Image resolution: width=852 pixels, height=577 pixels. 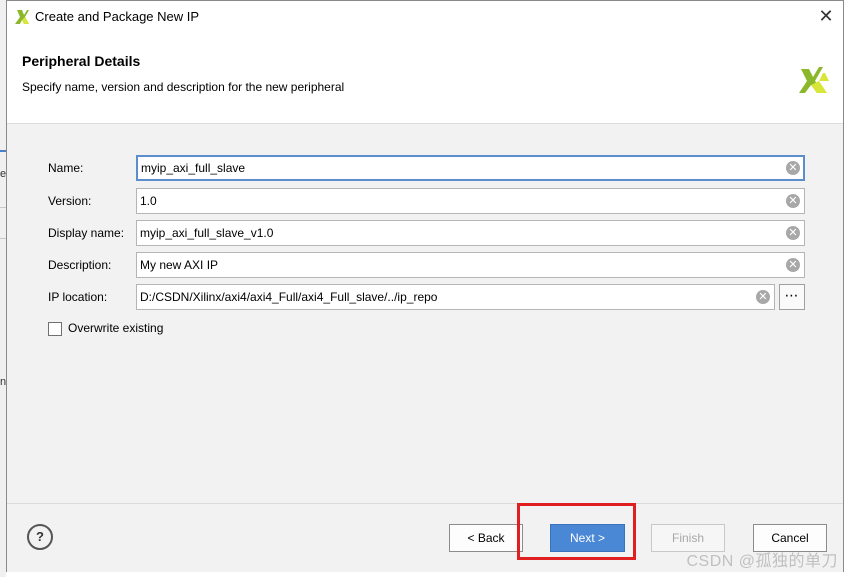 I want to click on version-field-box: ✕, so click(x=470, y=201).